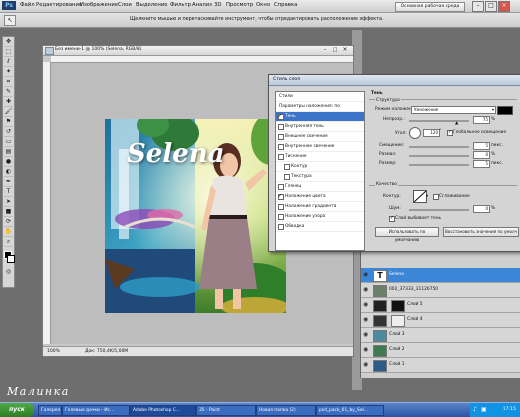 The height and width of the screenshot is (417, 520). What do you see at coordinates (320, 137) in the screenshot?
I see `styles-list-item: Внешнее свечение` at bounding box center [320, 137].